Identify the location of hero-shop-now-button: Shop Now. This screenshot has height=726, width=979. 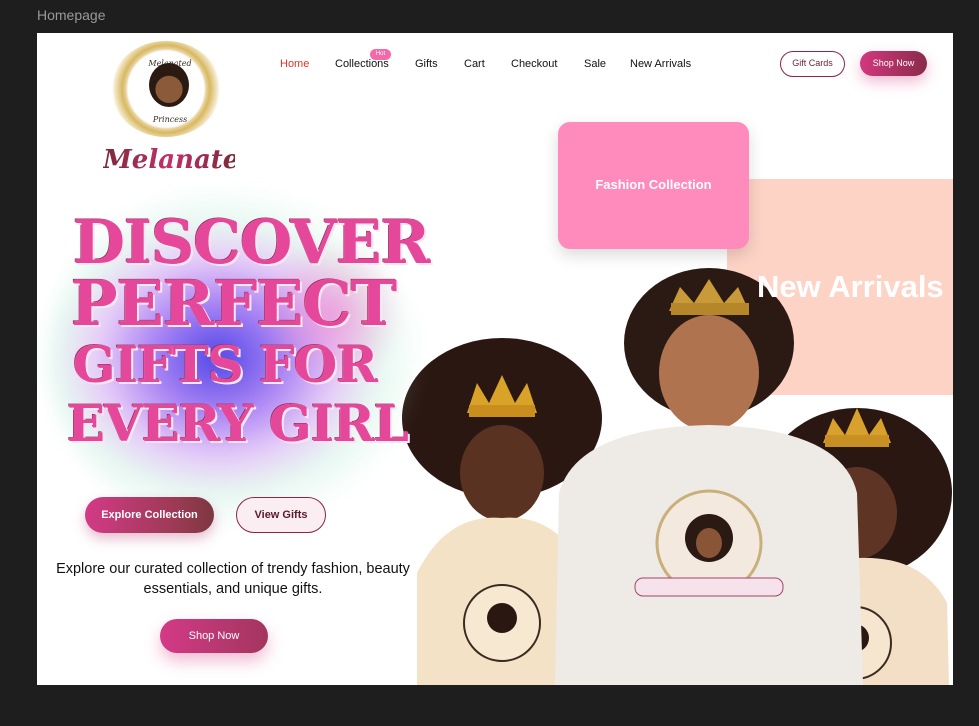
(214, 636).